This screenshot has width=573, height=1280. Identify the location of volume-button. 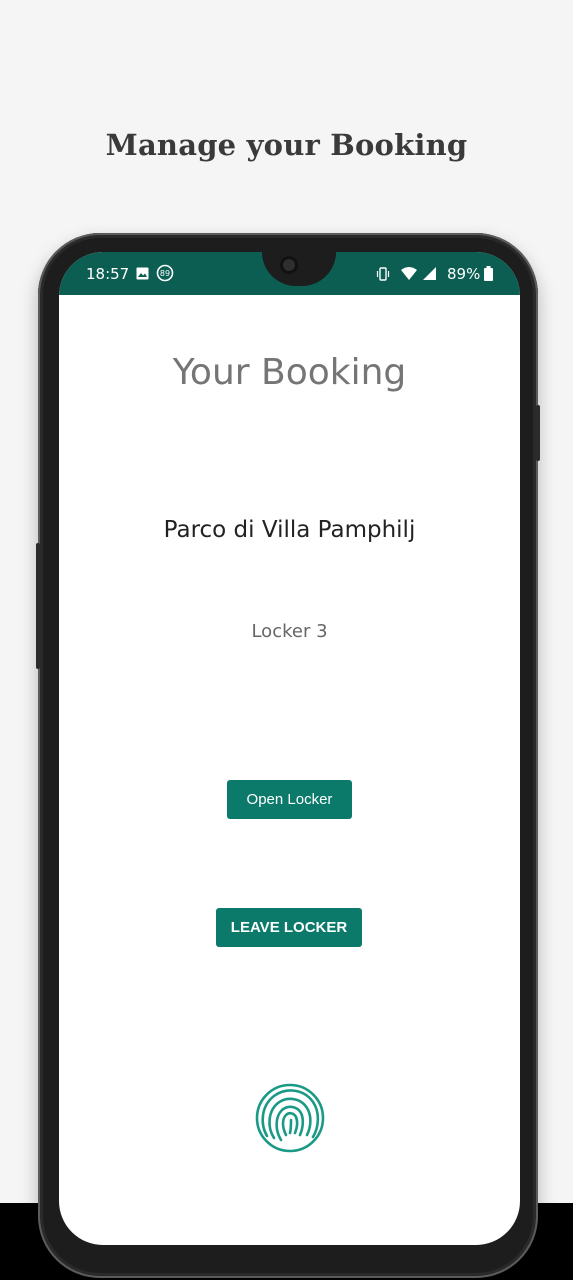
(38, 606).